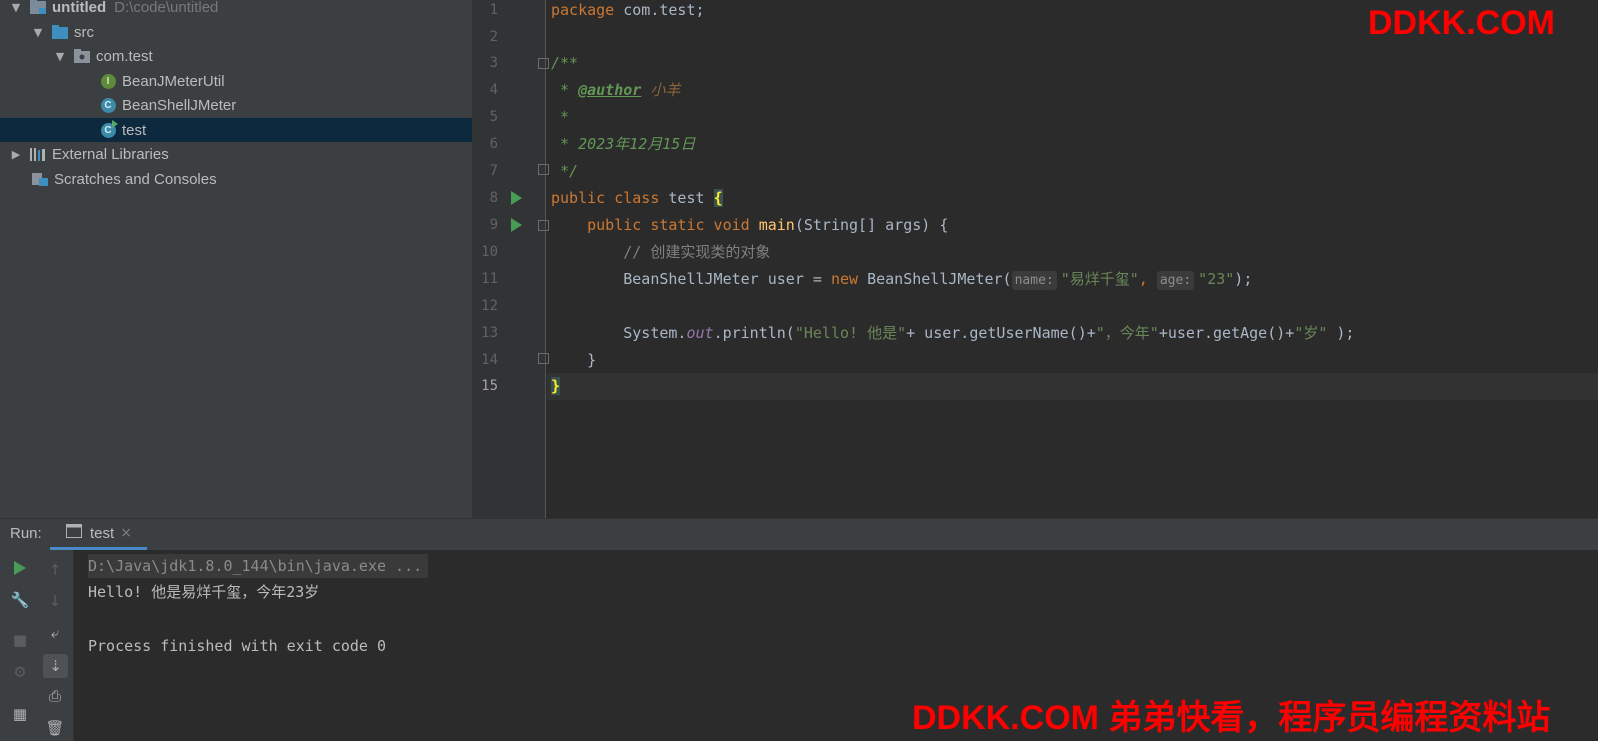 The height and width of the screenshot is (741, 1598). Describe the element at coordinates (40, 179) in the screenshot. I see `scratches-icon` at that location.